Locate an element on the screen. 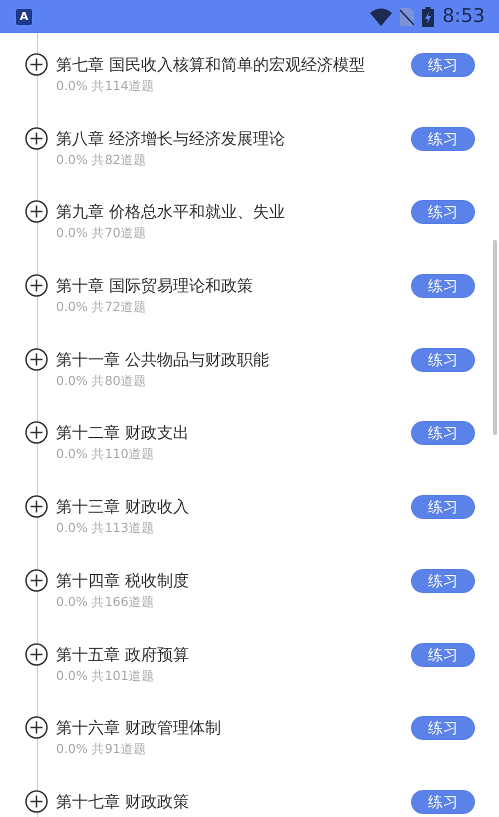 This screenshot has width=499, height=817. chapter-stats: 0.0% 共91道题 is located at coordinates (102, 749).